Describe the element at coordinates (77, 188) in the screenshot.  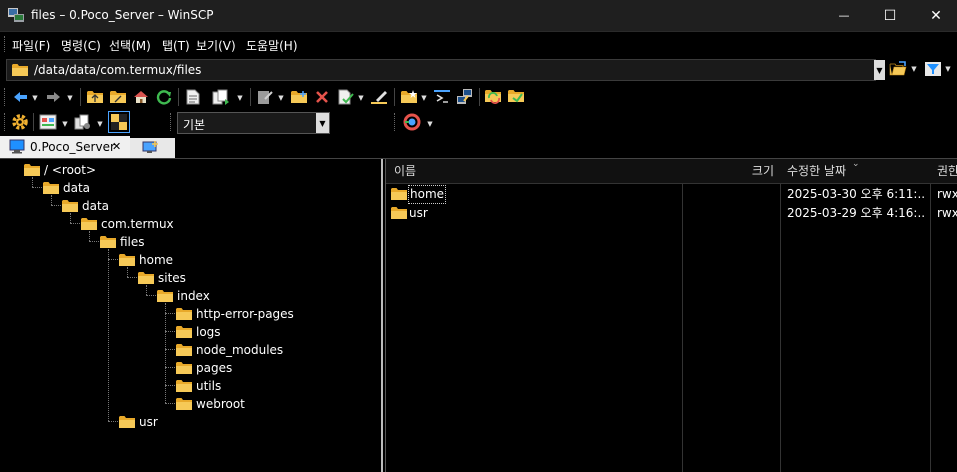
I see `tree-node-label: data` at that location.